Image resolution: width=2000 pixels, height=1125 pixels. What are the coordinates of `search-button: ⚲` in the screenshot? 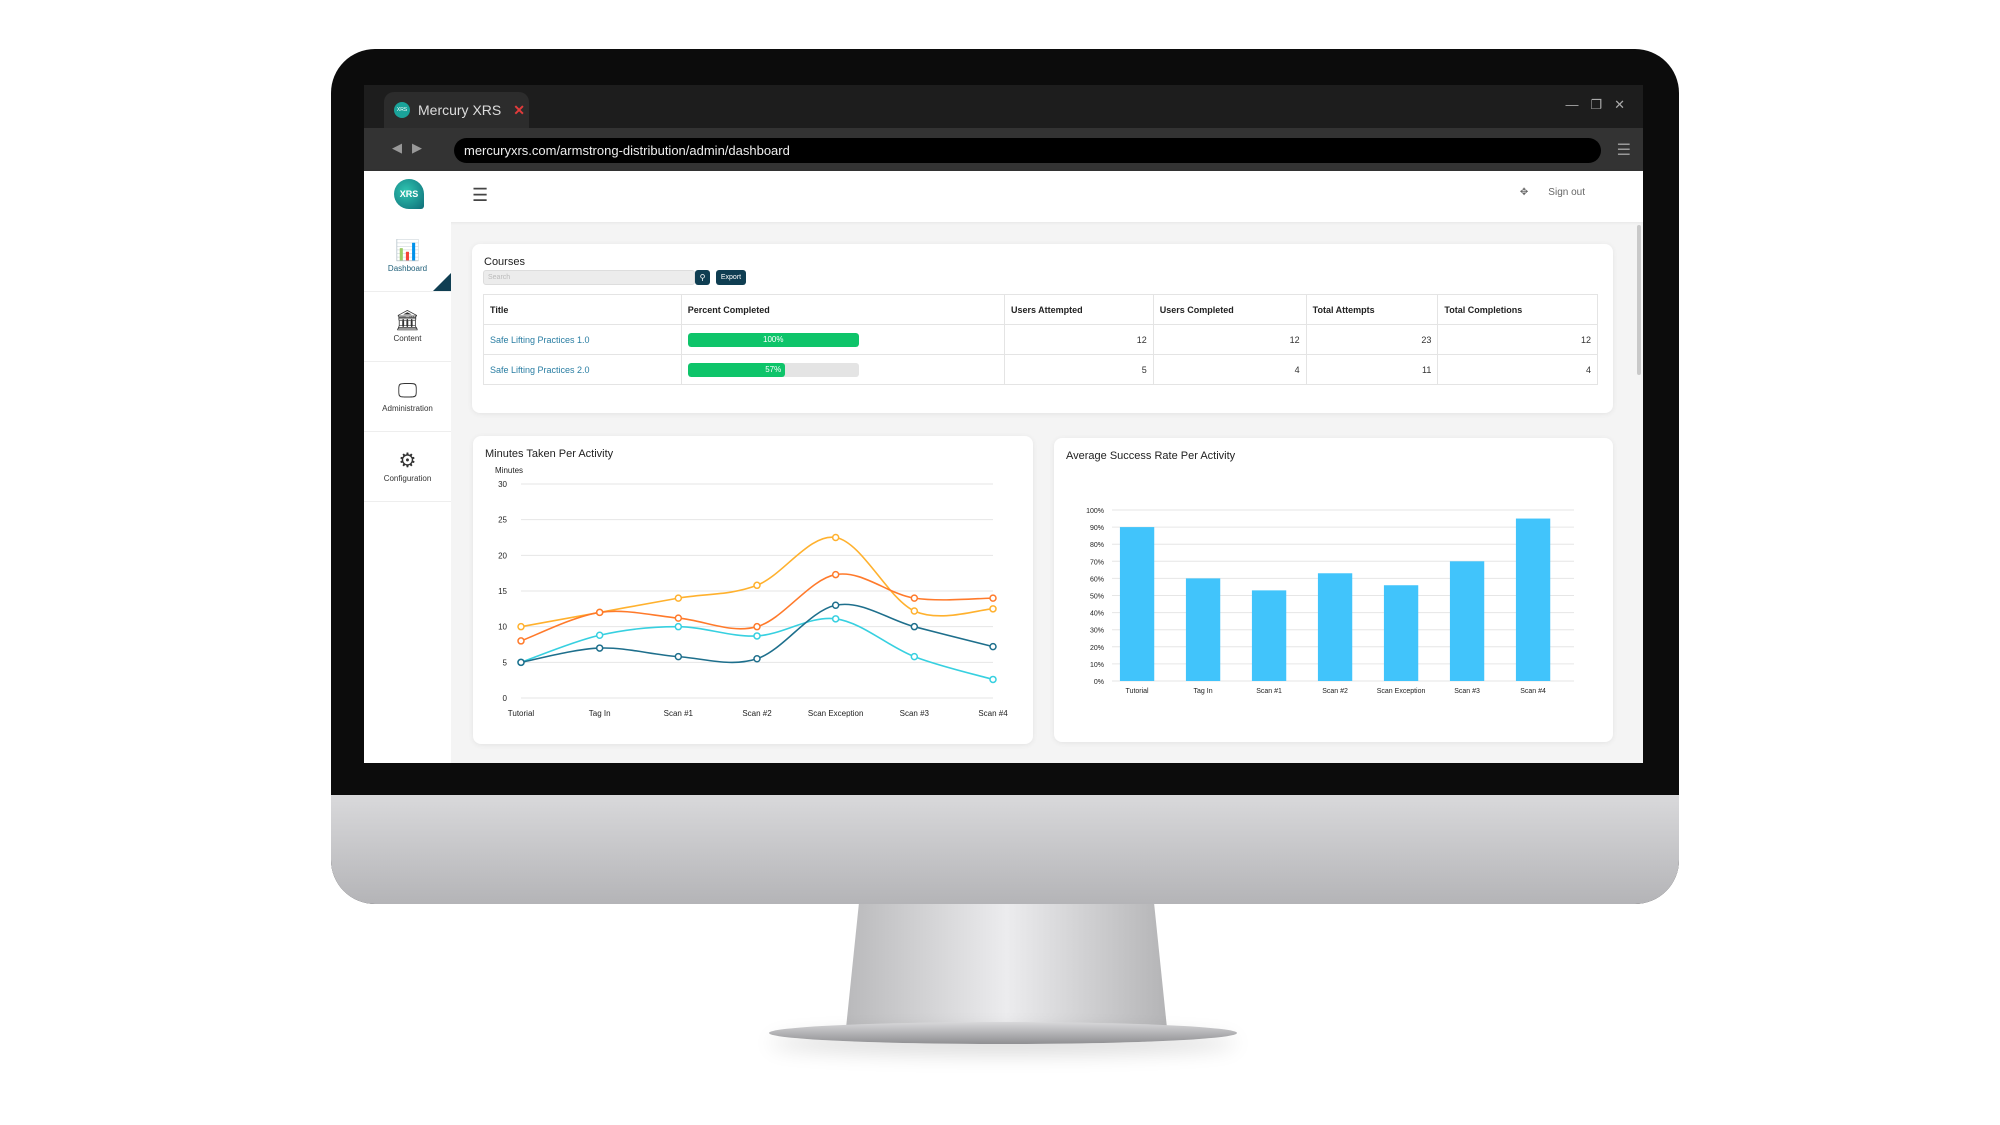 It's located at (702, 277).